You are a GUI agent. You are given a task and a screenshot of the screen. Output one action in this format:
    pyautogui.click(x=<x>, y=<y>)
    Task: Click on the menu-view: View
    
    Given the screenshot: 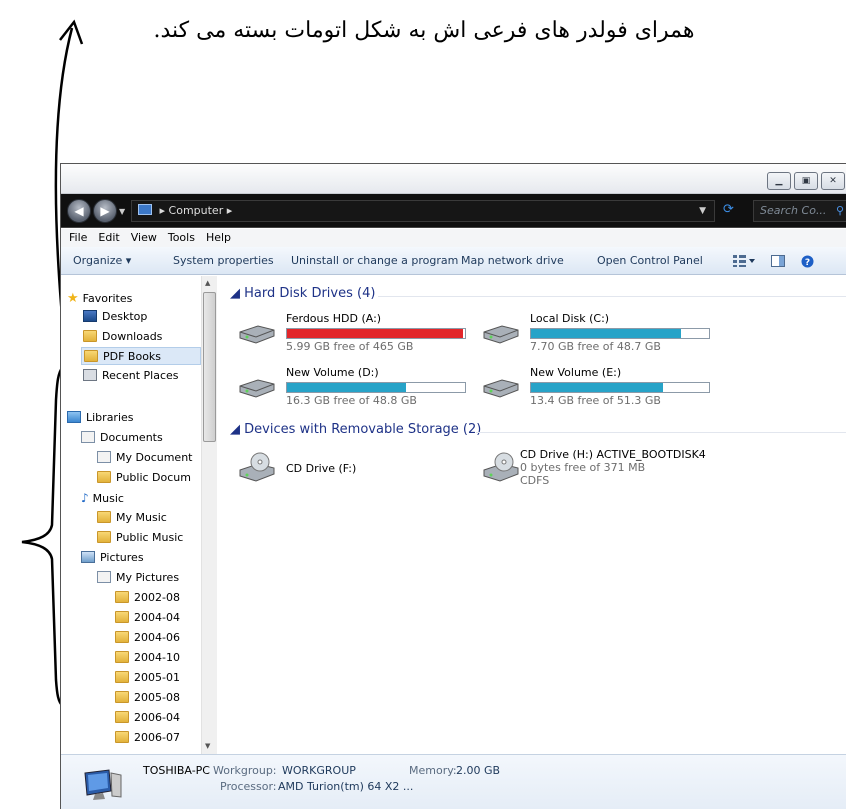 What is the action you would take?
    pyautogui.click(x=144, y=238)
    